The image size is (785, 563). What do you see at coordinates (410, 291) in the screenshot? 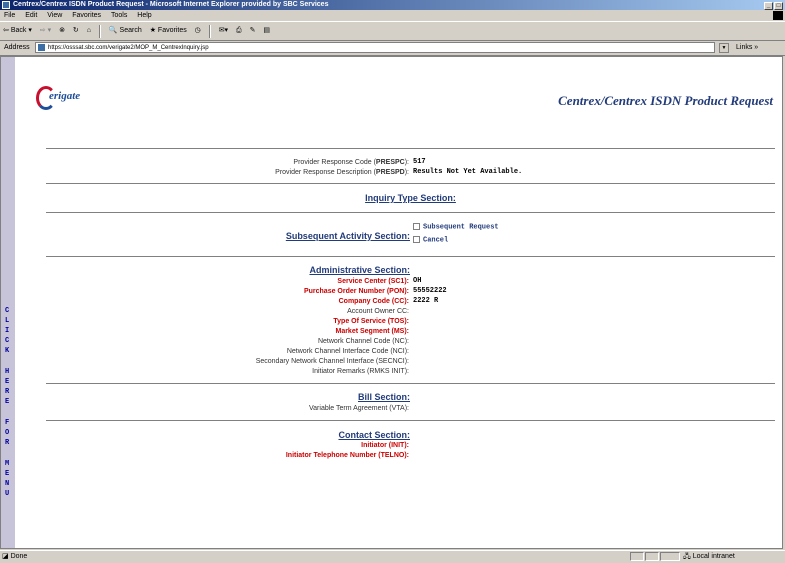
I see `pon-row: Purchase Order Number (PON): 55552222` at bounding box center [410, 291].